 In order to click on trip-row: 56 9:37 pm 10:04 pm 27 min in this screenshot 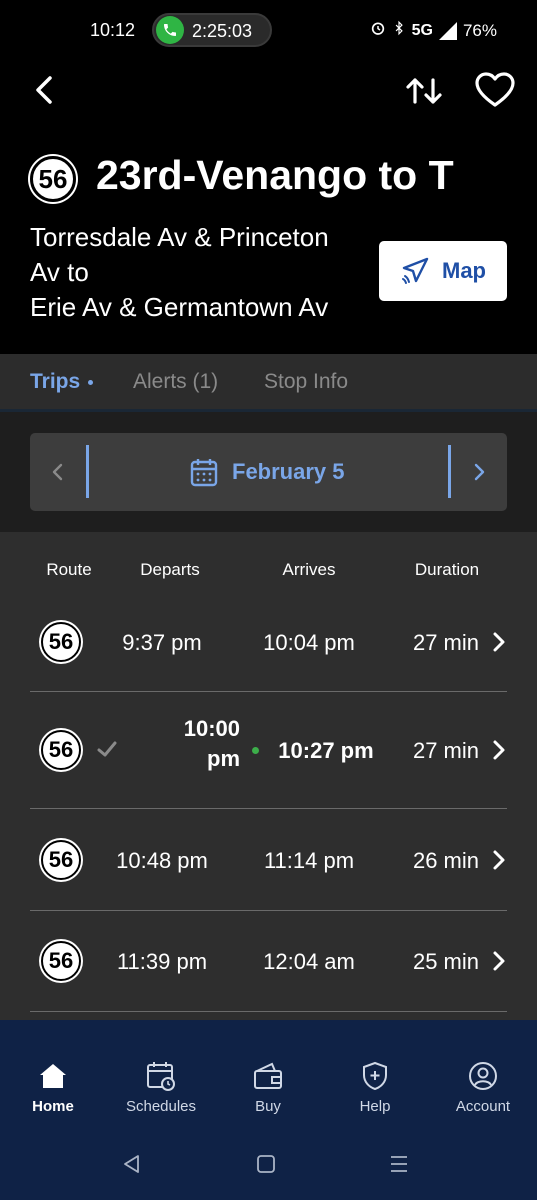, I will do `click(268, 642)`.